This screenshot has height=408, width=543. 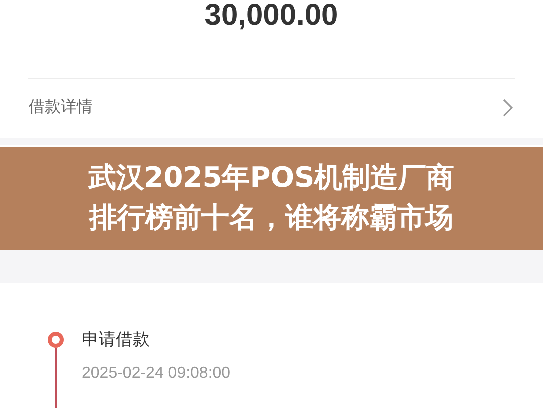 I want to click on step-title: 申请借款, so click(x=116, y=340).